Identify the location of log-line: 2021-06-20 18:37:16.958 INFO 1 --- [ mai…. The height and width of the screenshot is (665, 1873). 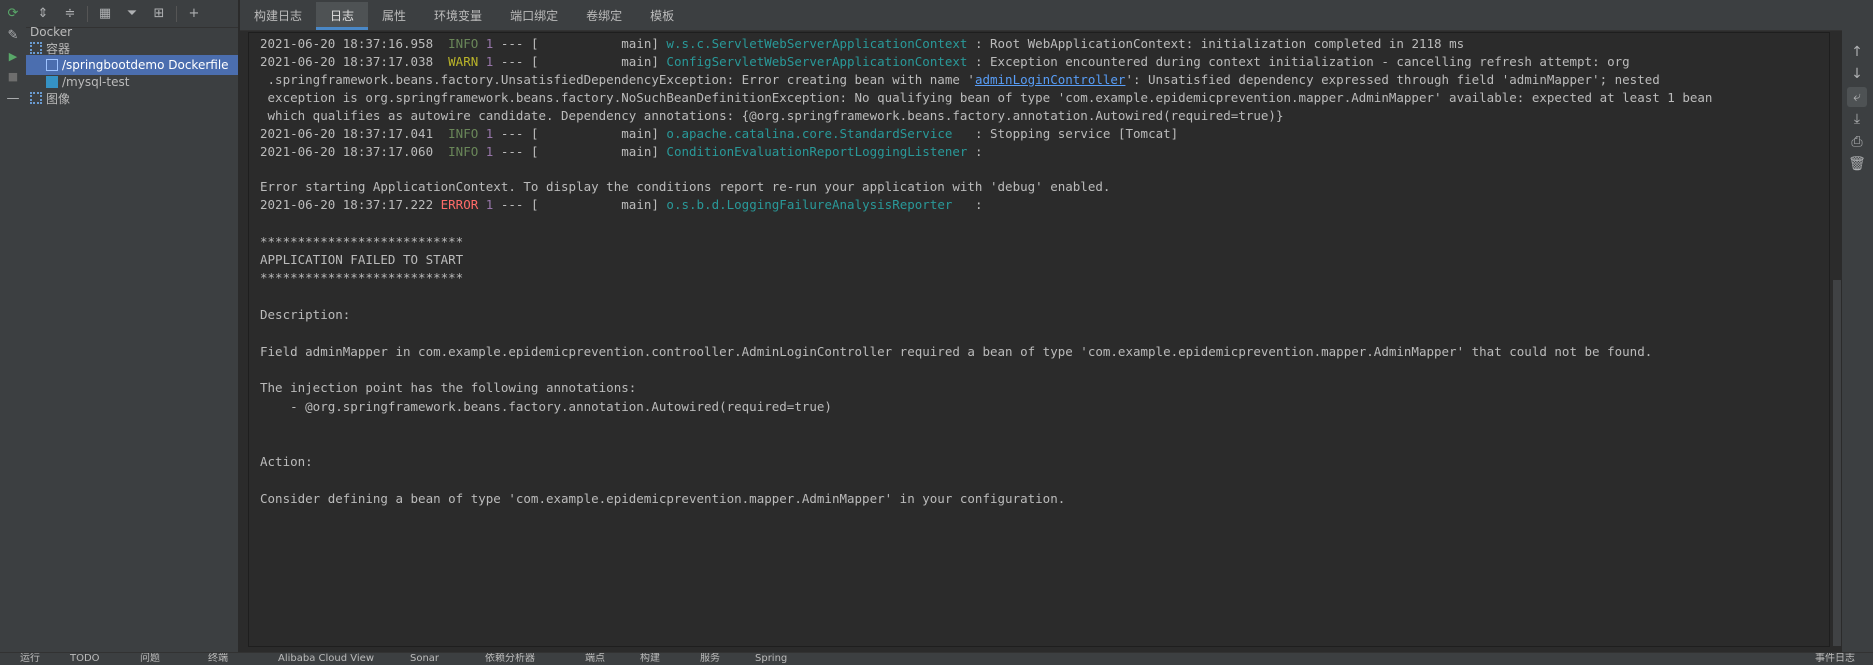
(862, 44).